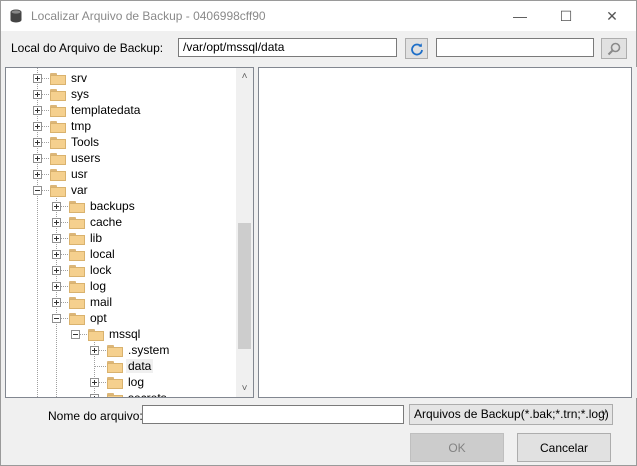  Describe the element at coordinates (120, 238) in the screenshot. I see `tree-item: lib` at that location.